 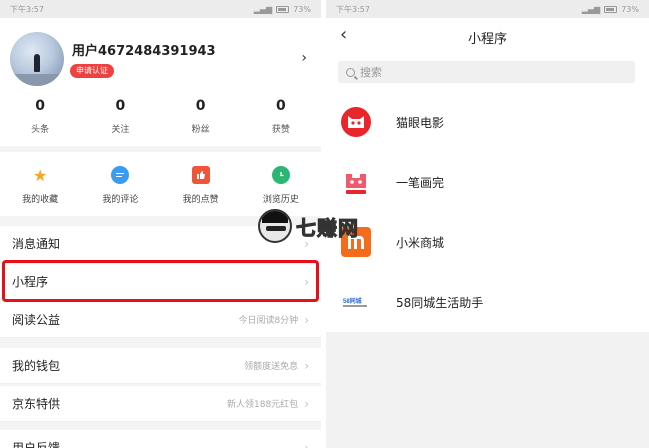 What do you see at coordinates (144, 51) in the screenshot?
I see `username: 用户4672484391943` at bounding box center [144, 51].